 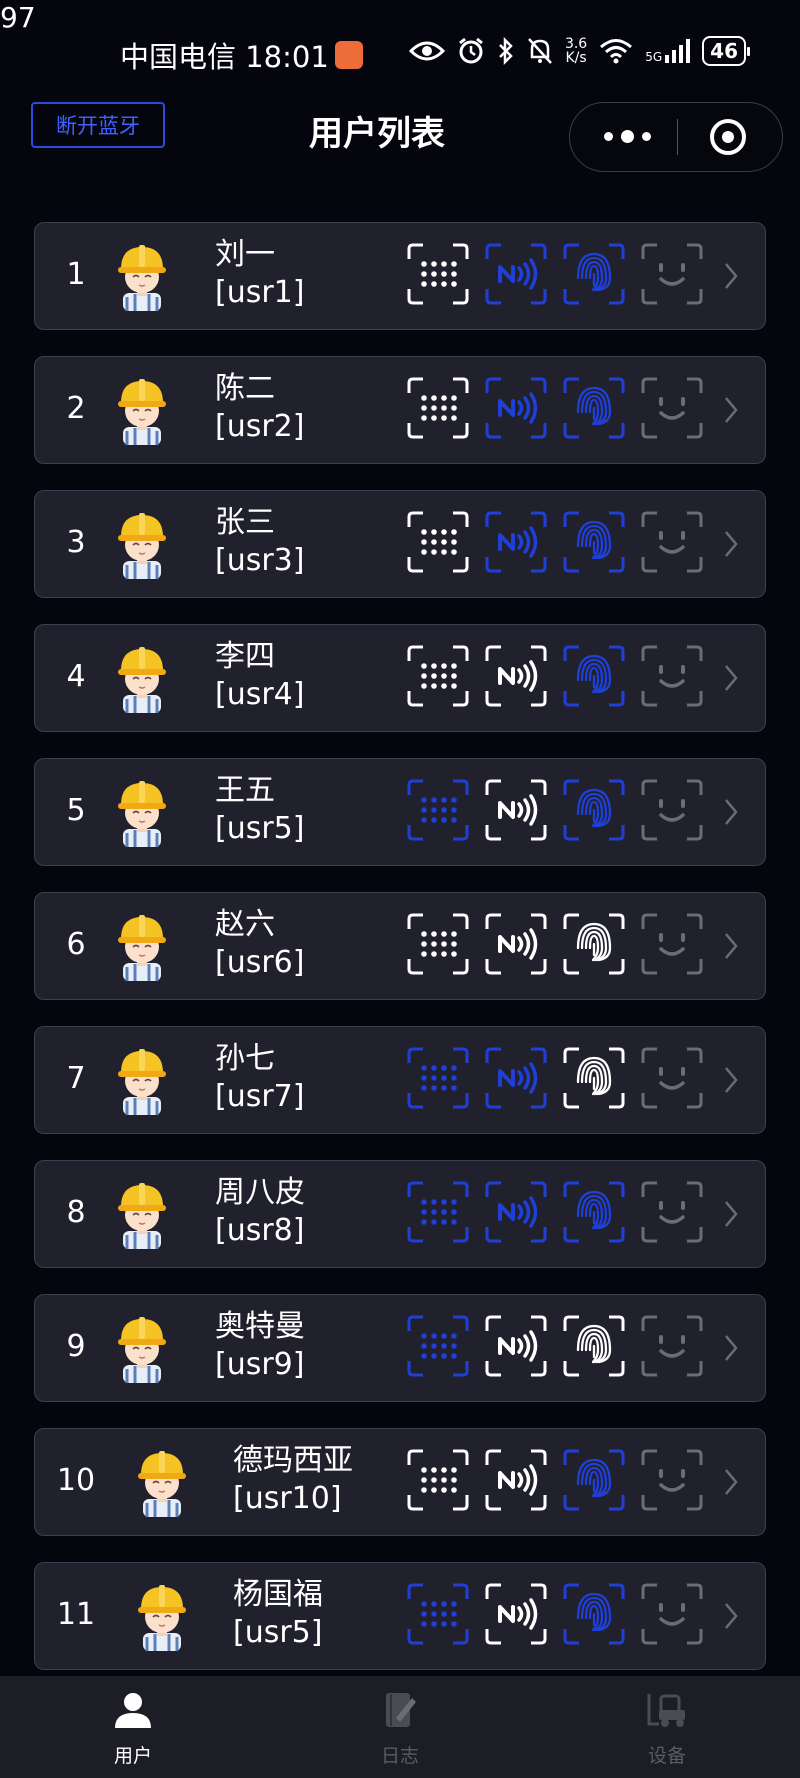 What do you see at coordinates (399, 1756) in the screenshot?
I see `tab-logs-label: 日志` at bounding box center [399, 1756].